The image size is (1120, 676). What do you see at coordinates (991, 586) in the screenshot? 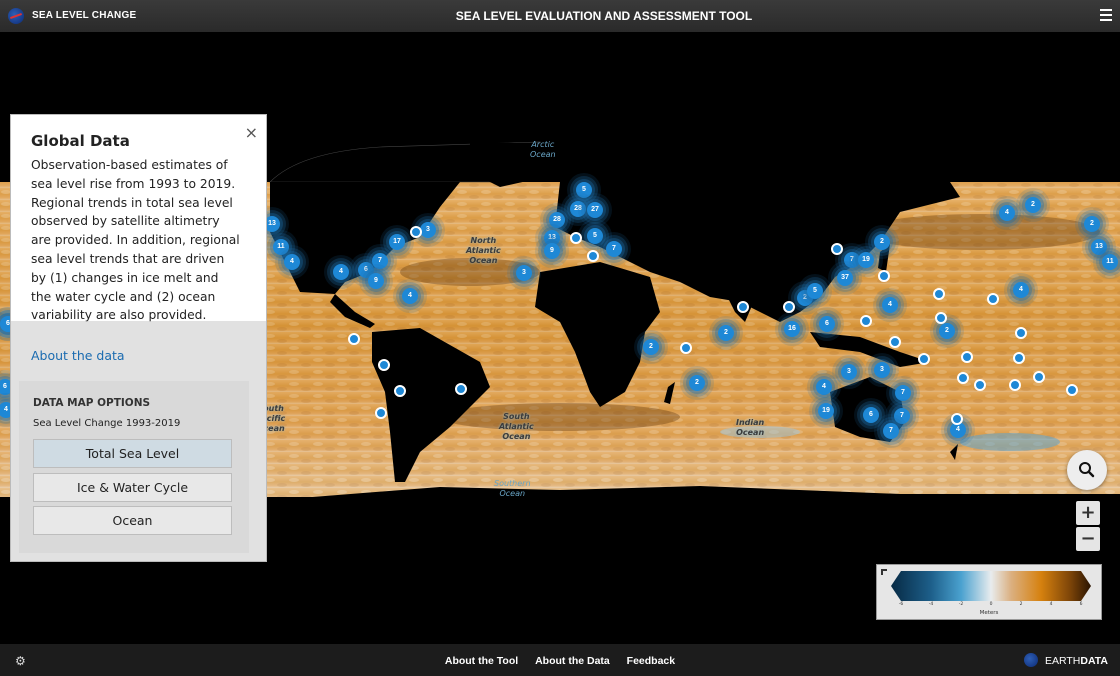
I see `legend-colorbar` at bounding box center [991, 586].